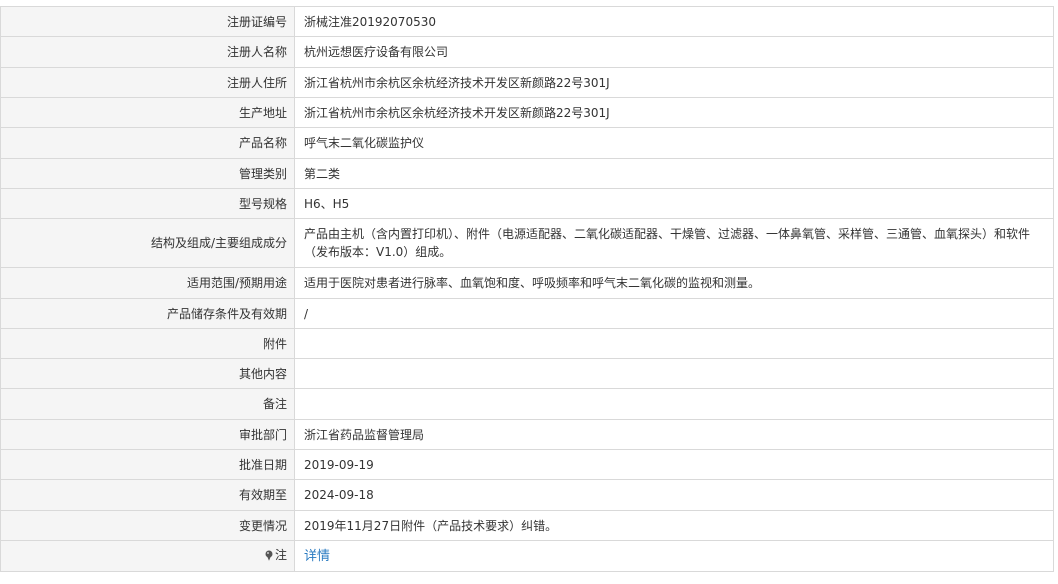  What do you see at coordinates (147, 404) in the screenshot?
I see `row-label-remarks: 备注` at bounding box center [147, 404].